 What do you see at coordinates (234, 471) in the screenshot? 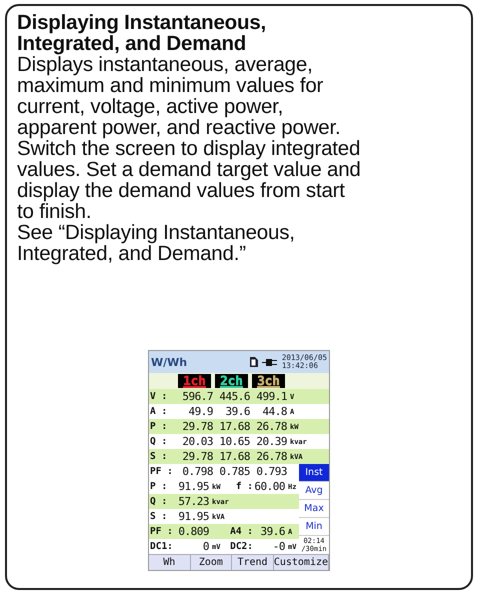
I see `value-cell-text: 0.785` at bounding box center [234, 471].